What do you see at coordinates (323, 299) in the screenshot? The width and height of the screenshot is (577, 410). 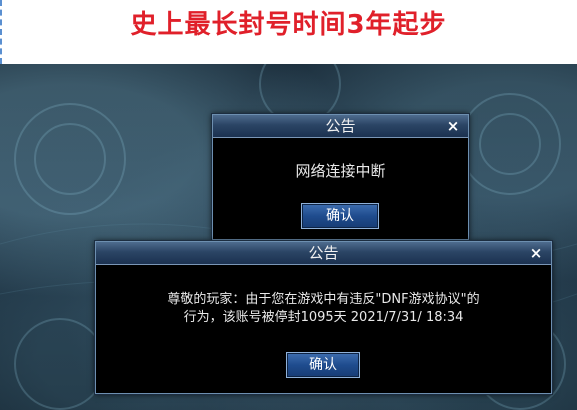 I see `dialog-message-line-1: 尊敬的玩家：由于您在游戏中有违反"DNF游戏协议"的` at bounding box center [323, 299].